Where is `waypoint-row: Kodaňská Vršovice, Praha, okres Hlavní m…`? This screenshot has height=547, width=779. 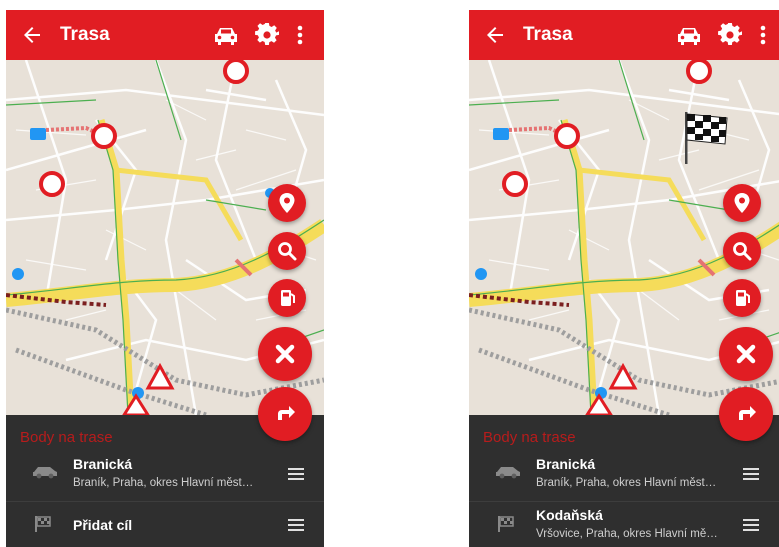 waypoint-row: Kodaňská Vršovice, Praha, okres Hlavní m… is located at coordinates (624, 524).